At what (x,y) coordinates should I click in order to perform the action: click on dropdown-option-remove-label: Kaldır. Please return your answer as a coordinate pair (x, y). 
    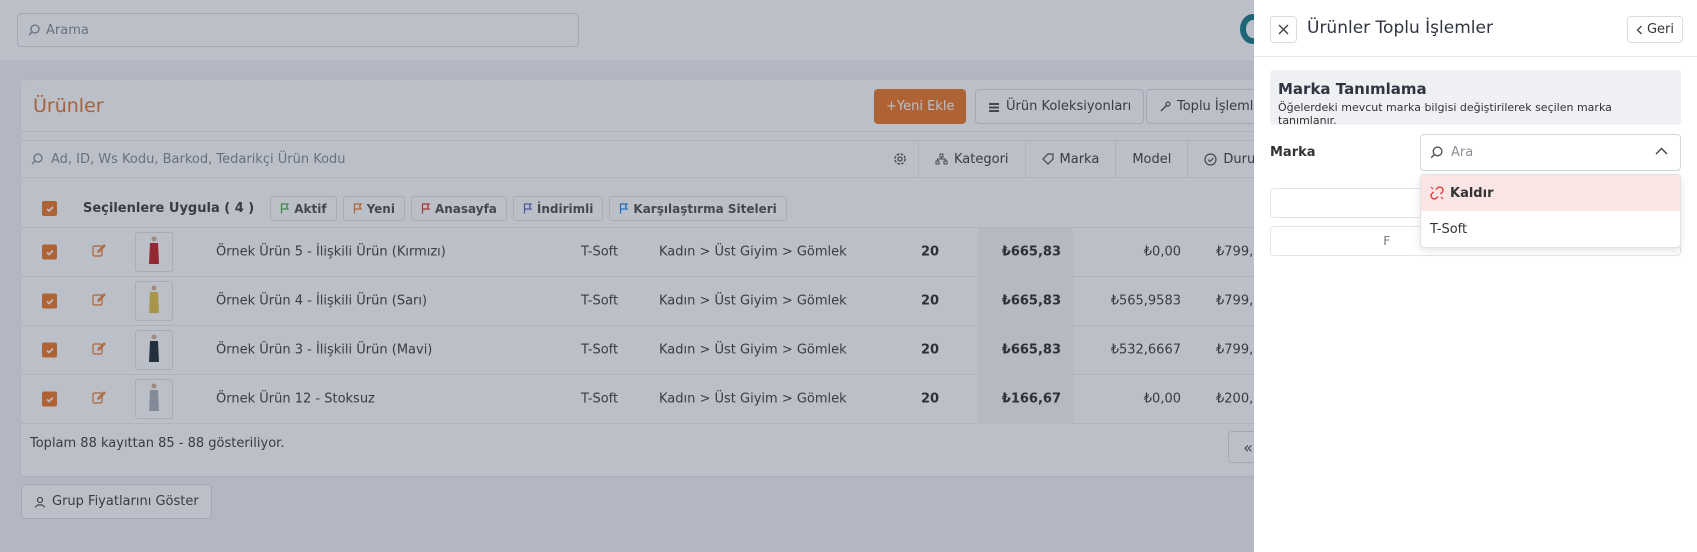
    Looking at the image, I should click on (1472, 193).